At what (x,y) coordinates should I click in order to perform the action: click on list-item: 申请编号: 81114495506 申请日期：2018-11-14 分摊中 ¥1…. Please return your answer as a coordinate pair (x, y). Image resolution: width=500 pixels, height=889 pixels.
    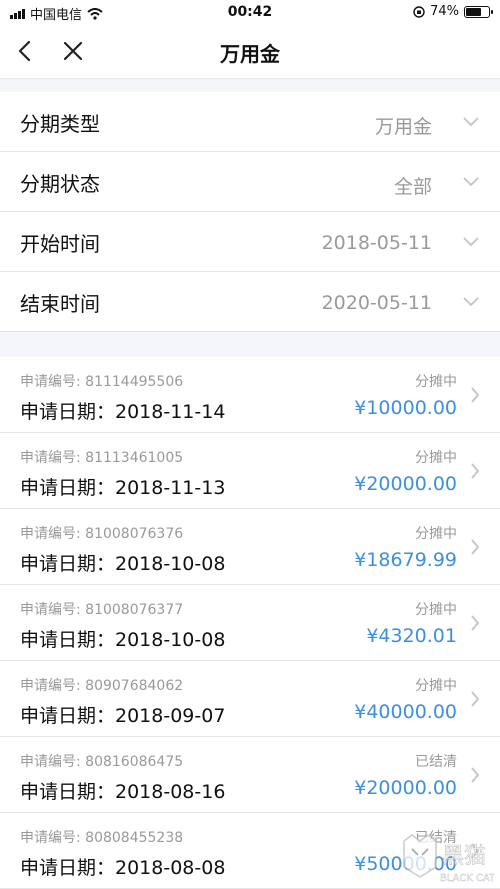
    Looking at the image, I should click on (250, 395).